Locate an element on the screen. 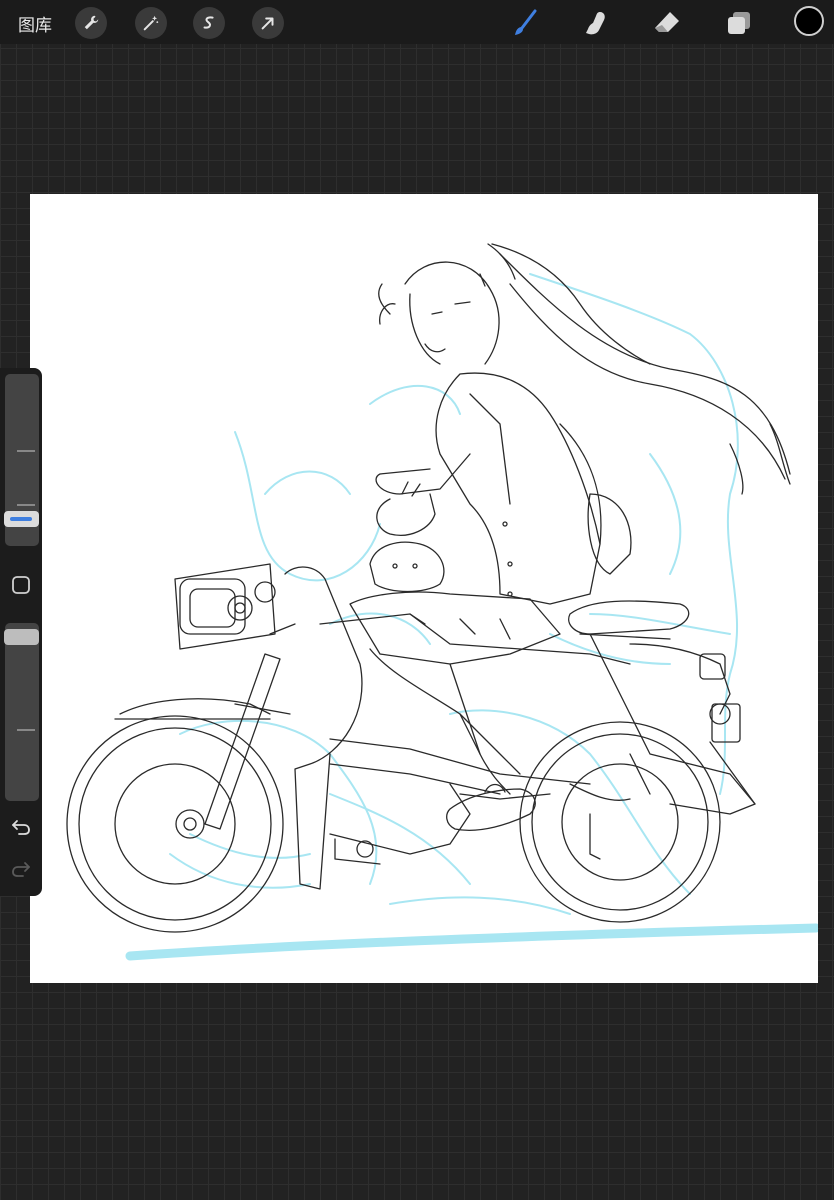 The width and height of the screenshot is (834, 1200). brush-tool is located at coordinates (525, 23).